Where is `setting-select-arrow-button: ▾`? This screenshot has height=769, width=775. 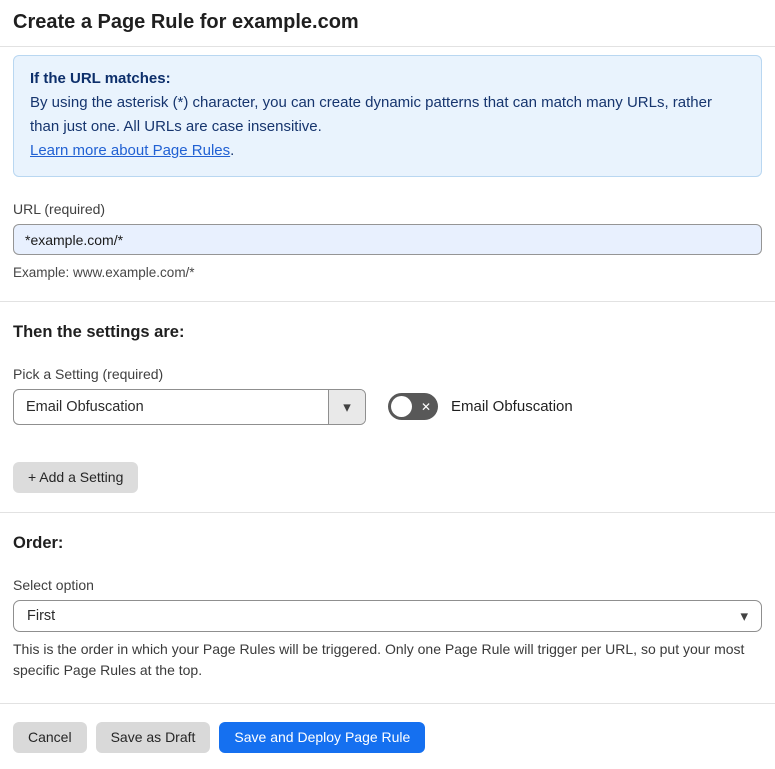
setting-select-arrow-button: ▾ is located at coordinates (346, 406).